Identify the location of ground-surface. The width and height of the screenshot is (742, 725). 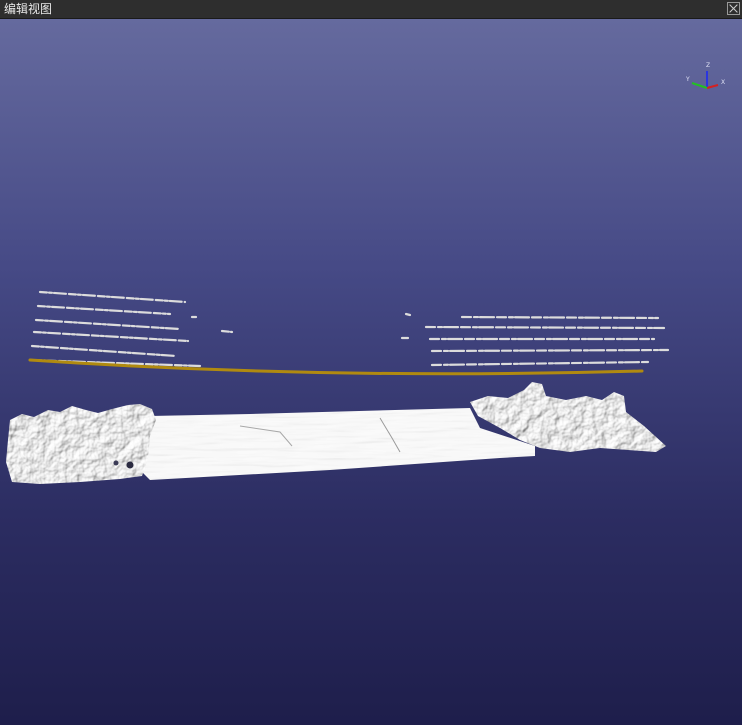
(337, 444).